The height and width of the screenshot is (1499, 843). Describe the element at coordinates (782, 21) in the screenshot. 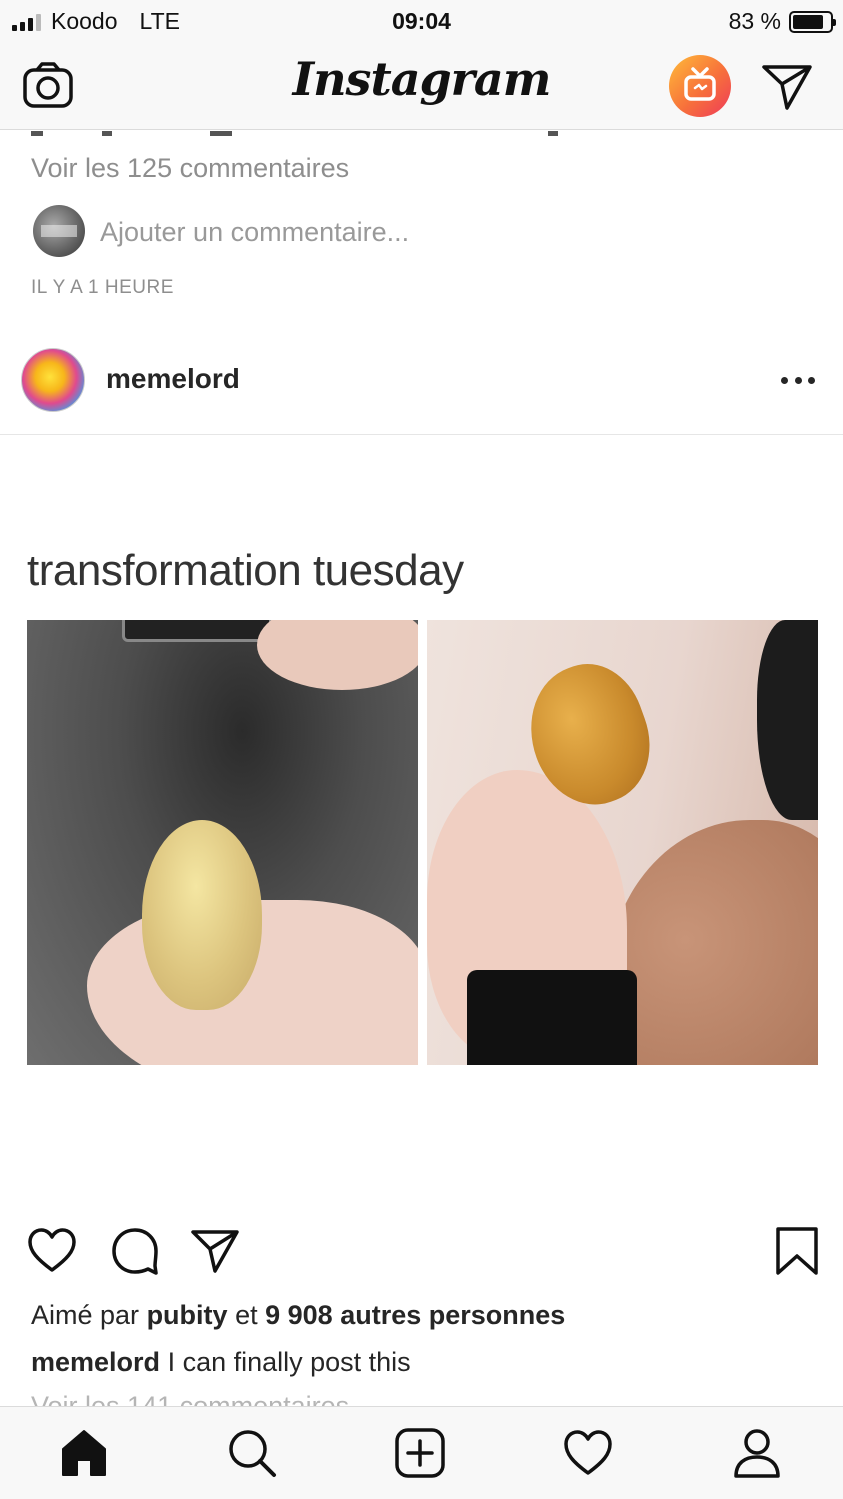

I see `status-right: 83 %` at that location.